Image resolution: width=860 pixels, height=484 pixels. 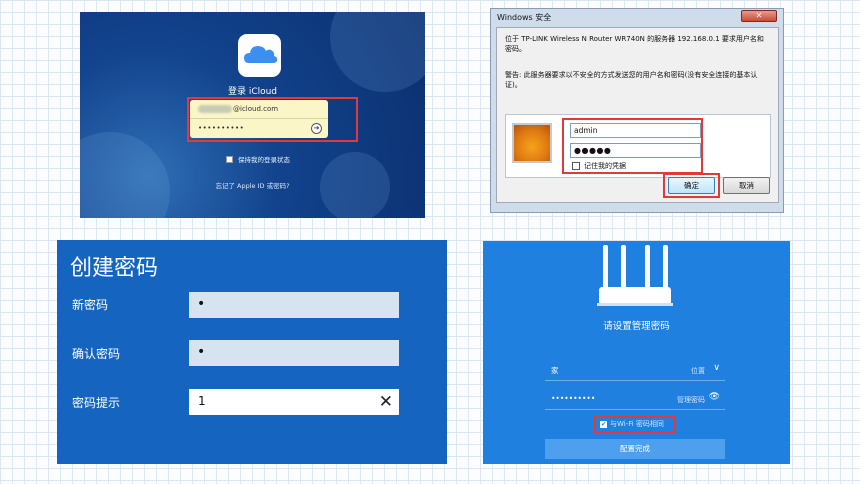 I want to click on page-title: 创建密码, so click(x=114, y=268).